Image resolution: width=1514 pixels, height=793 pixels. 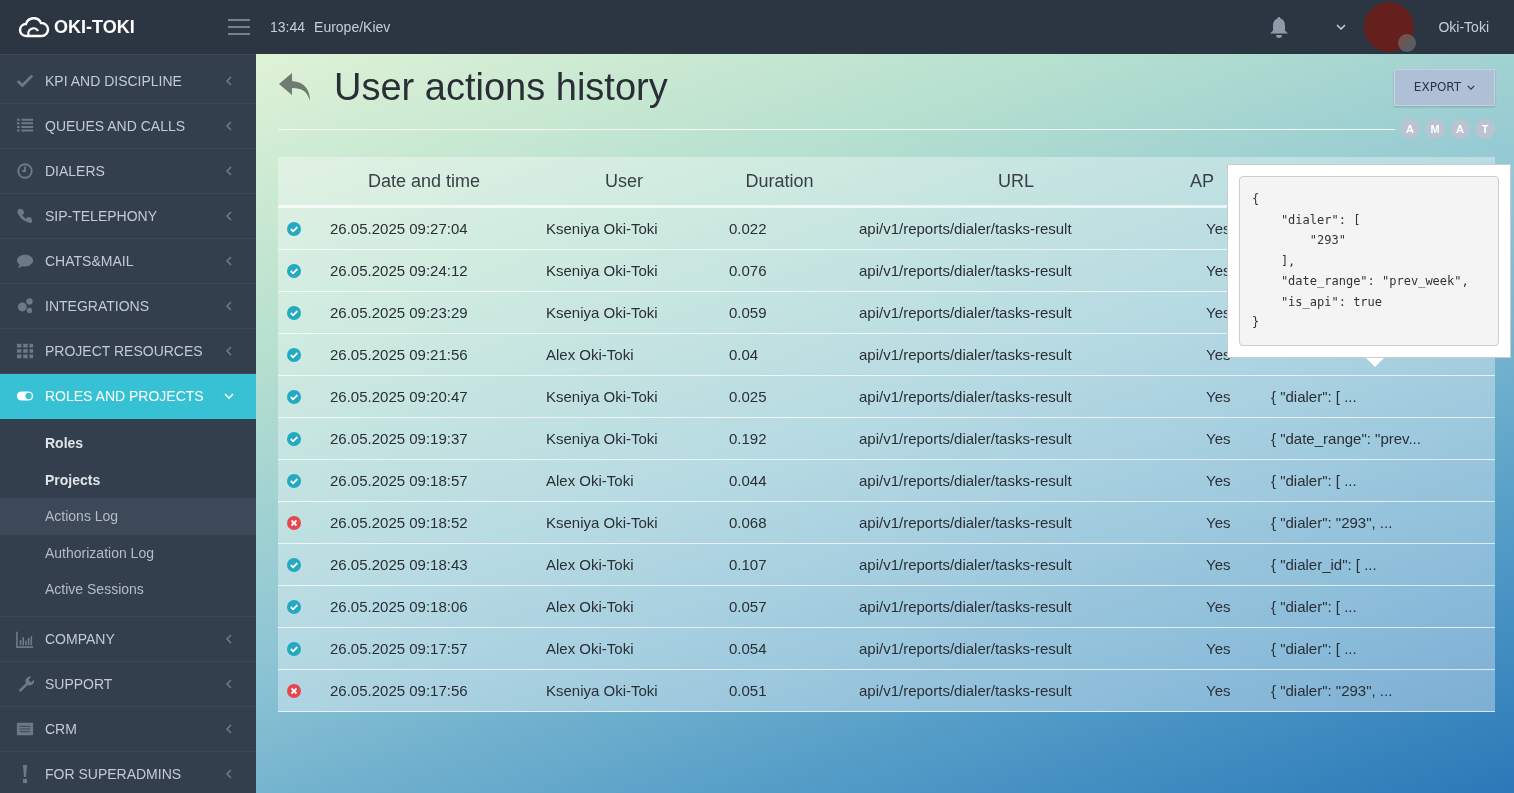 What do you see at coordinates (128, 261) in the screenshot?
I see `sidebar-item: CHATS&MAIL` at bounding box center [128, 261].